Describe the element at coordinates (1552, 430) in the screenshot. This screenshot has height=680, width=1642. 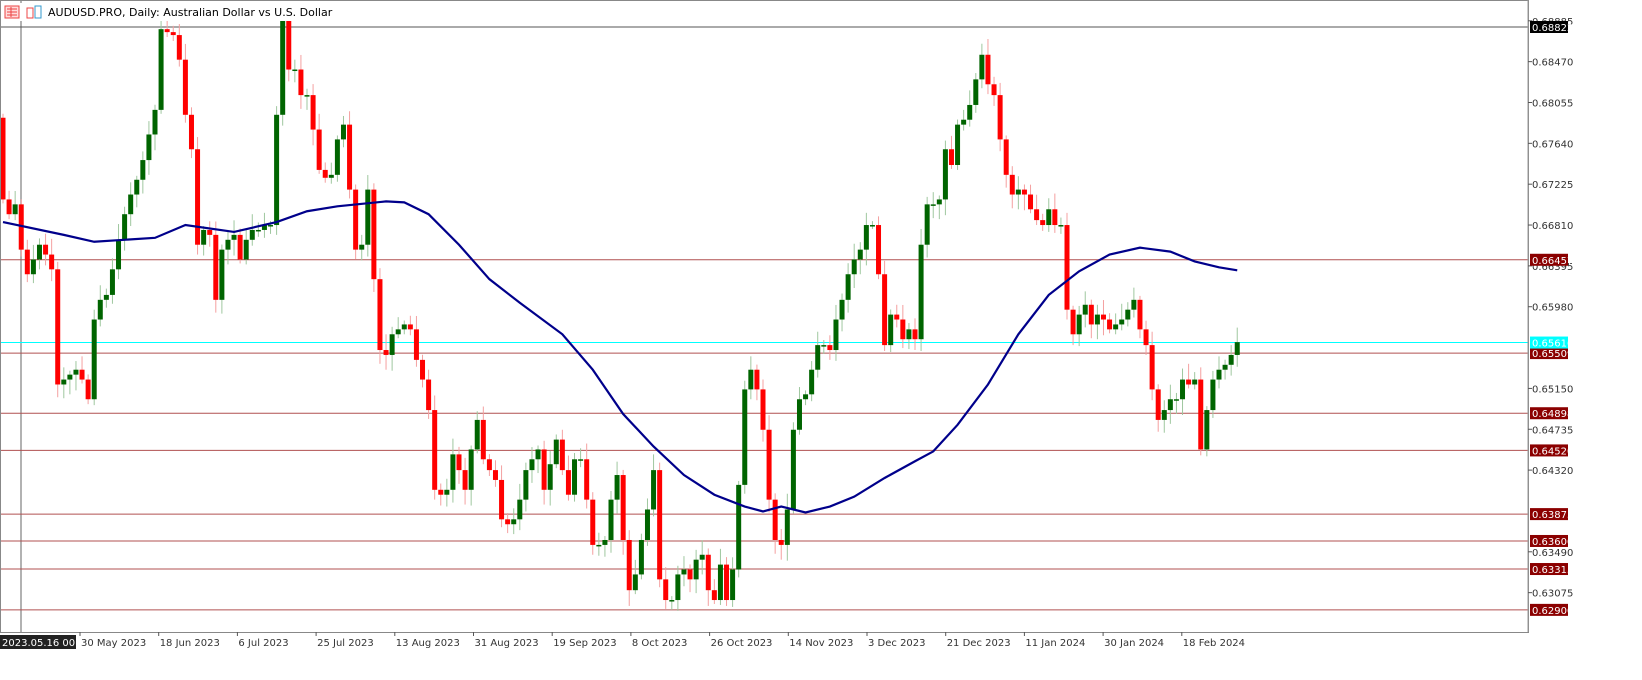
I see `price-tick-label: 0.64735` at that location.